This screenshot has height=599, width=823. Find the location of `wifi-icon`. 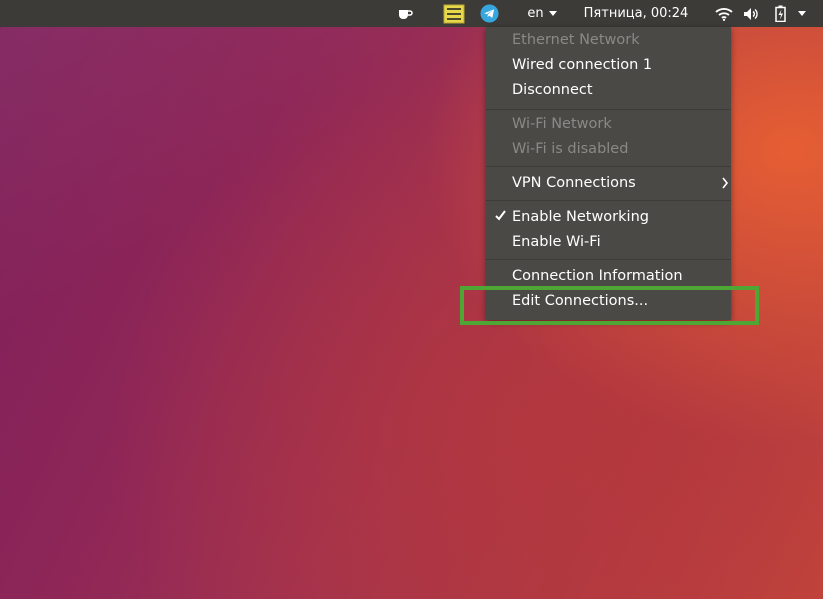

wifi-icon is located at coordinates (724, 13).